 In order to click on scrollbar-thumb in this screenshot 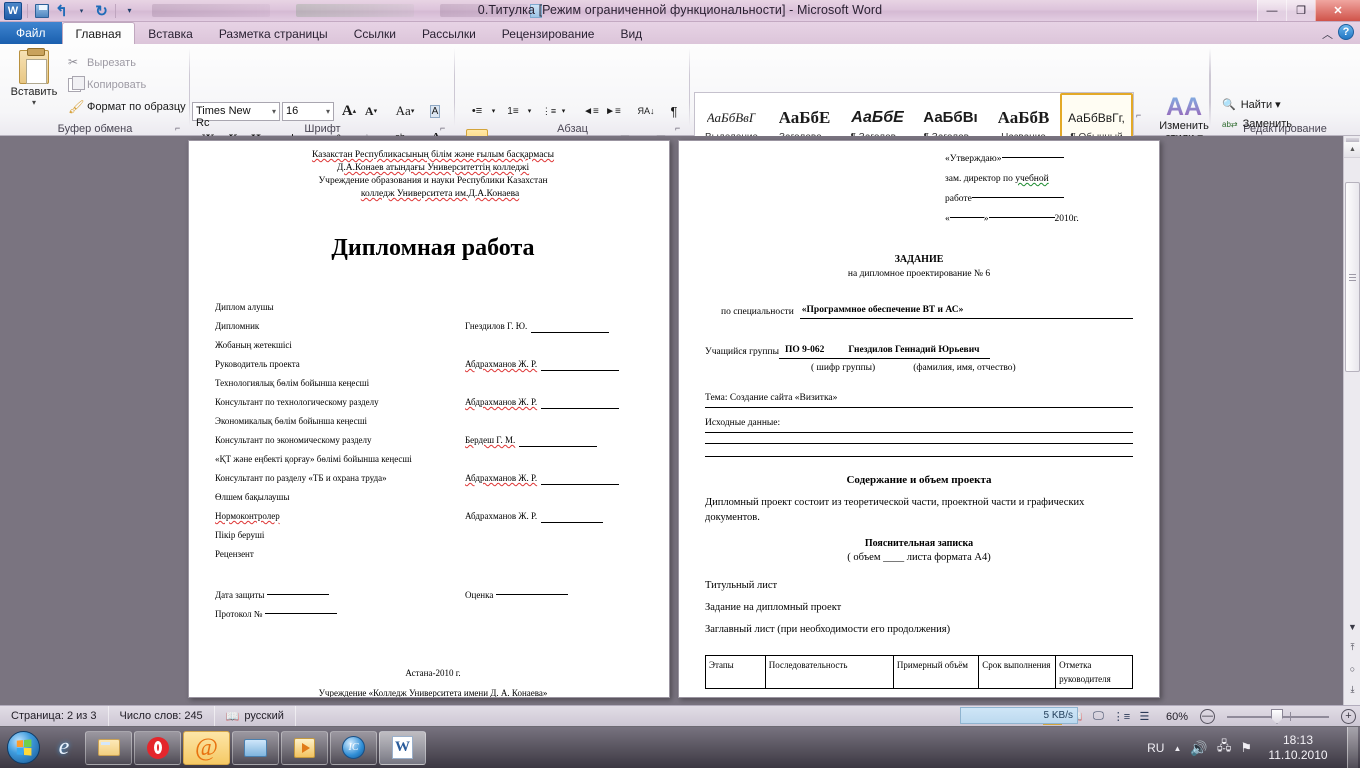, I will do `click(1352, 277)`.